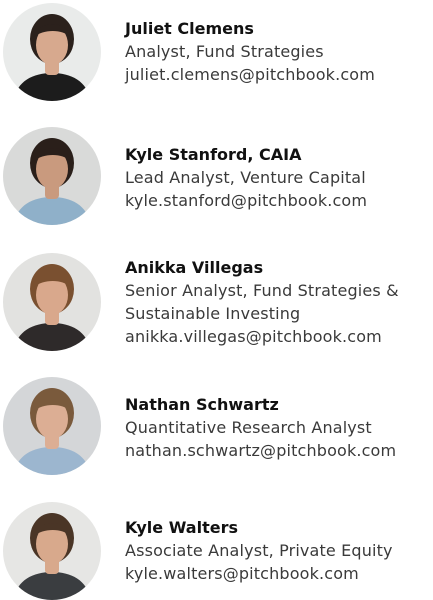 This screenshot has height=600, width=433. Describe the element at coordinates (224, 51) in the screenshot. I see `contact-title: Analyst, Fund Strategies` at that location.